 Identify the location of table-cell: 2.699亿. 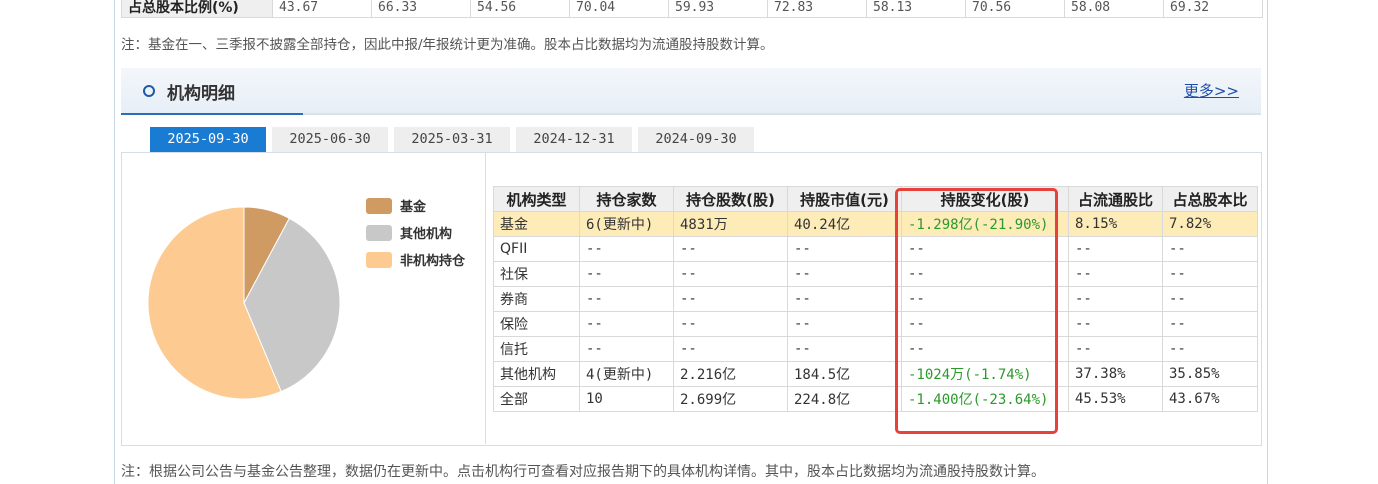
(730, 399).